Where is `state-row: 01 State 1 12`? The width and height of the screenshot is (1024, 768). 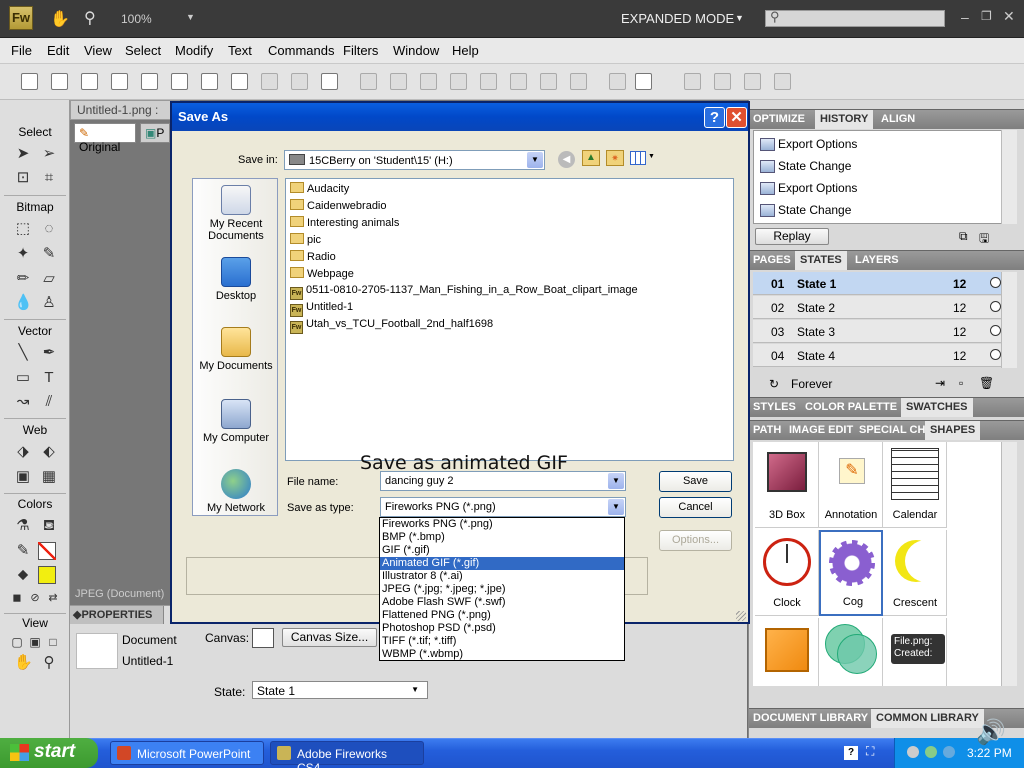 state-row: 01 State 1 12 is located at coordinates (880, 283).